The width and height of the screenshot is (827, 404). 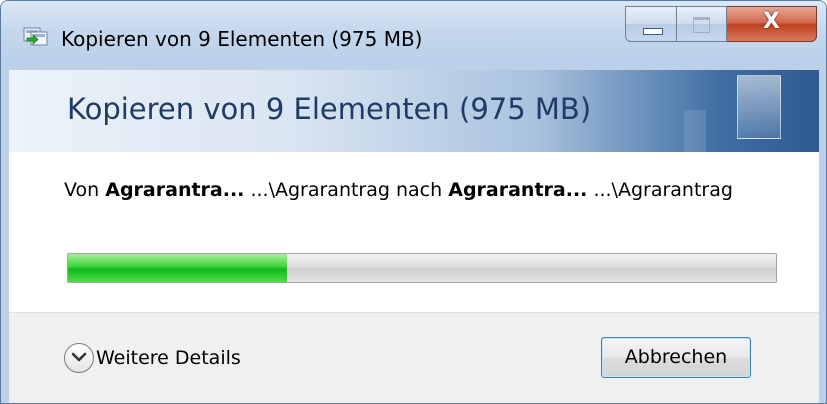 What do you see at coordinates (242, 39) in the screenshot?
I see `window-title: Kopieren von 9 Elementen (975 MB)` at bounding box center [242, 39].